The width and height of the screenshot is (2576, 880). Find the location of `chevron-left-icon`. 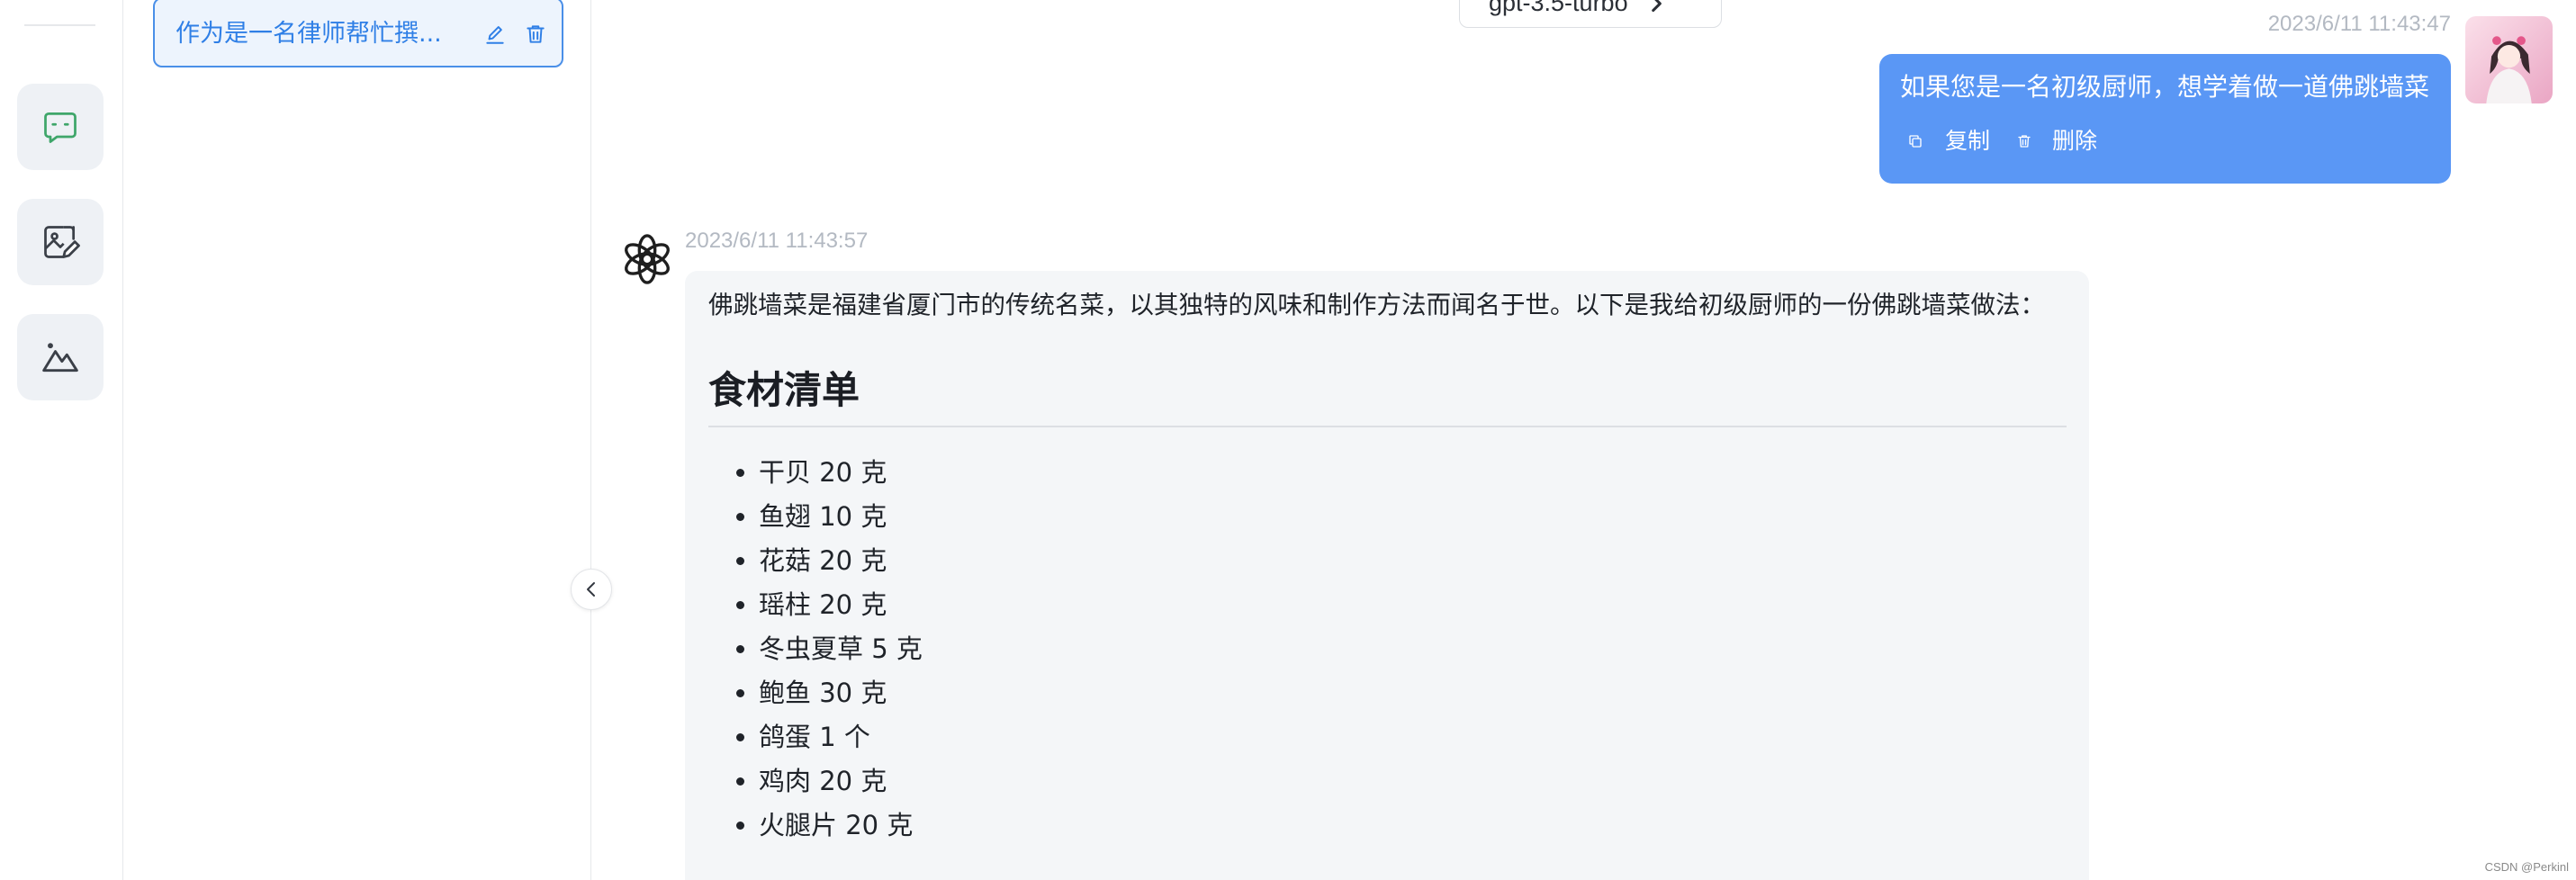

chevron-left-icon is located at coordinates (591, 589).